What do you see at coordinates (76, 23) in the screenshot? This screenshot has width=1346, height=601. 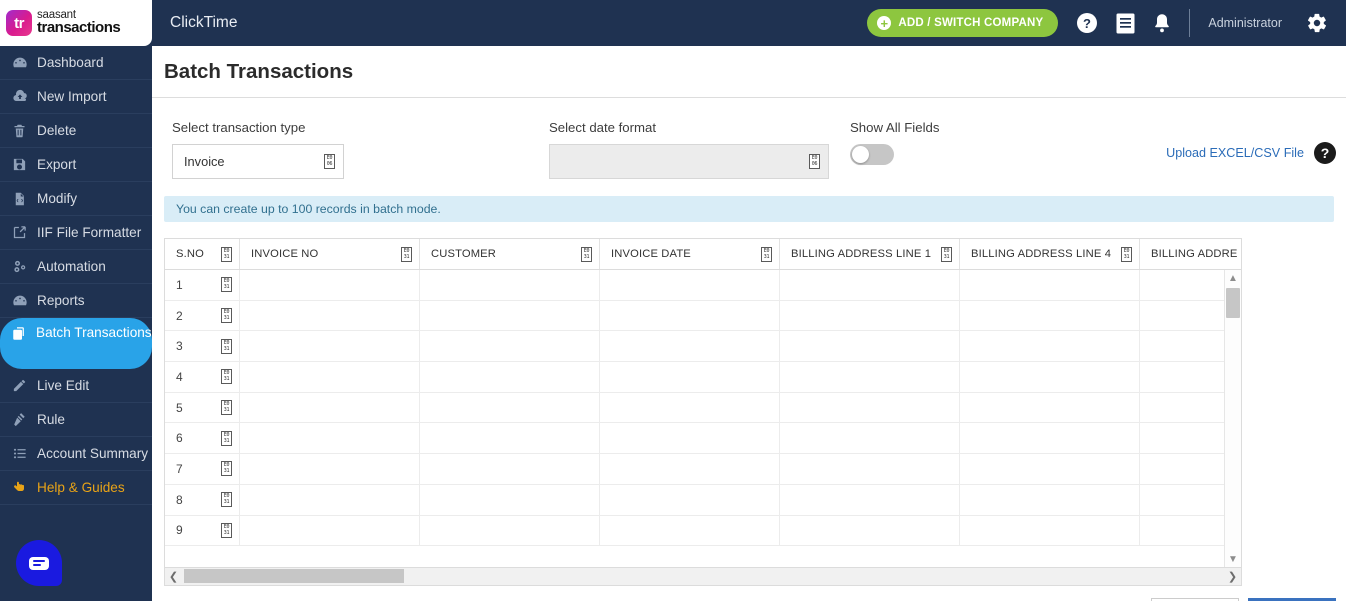 I see `brand-logo: tr saasant transactions` at bounding box center [76, 23].